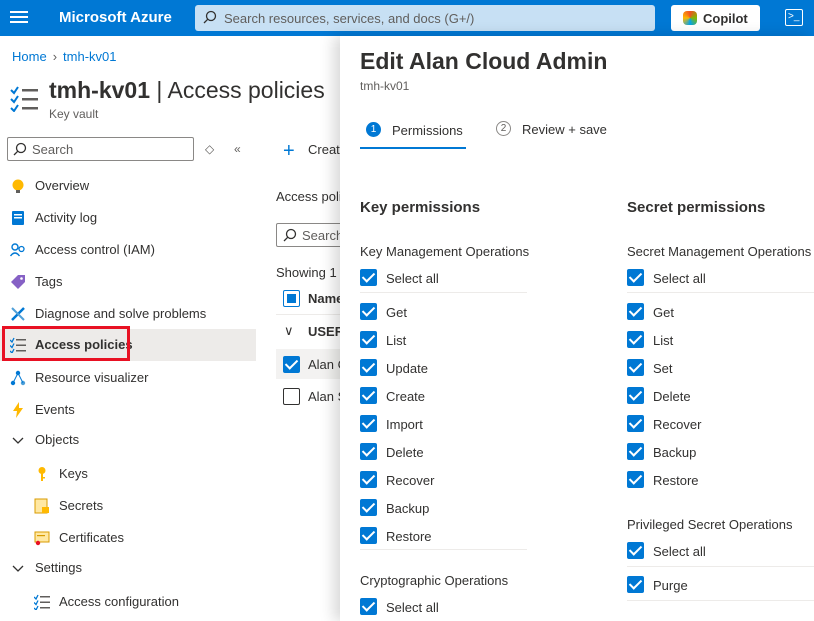 The width and height of the screenshot is (814, 621). What do you see at coordinates (128, 282) in the screenshot?
I see `sidebar-item-tags: Tags` at bounding box center [128, 282].